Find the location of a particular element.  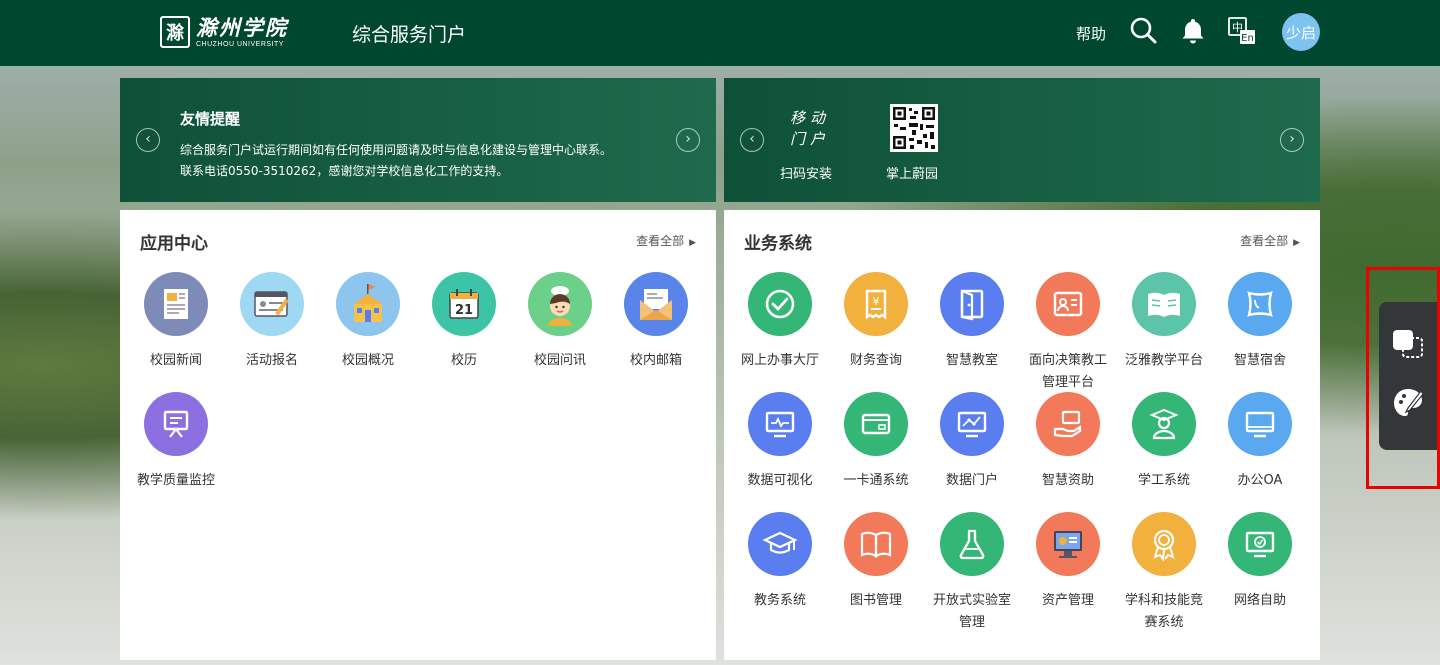

business-view-all-link: 查看全部 ▶ is located at coordinates (1270, 240).